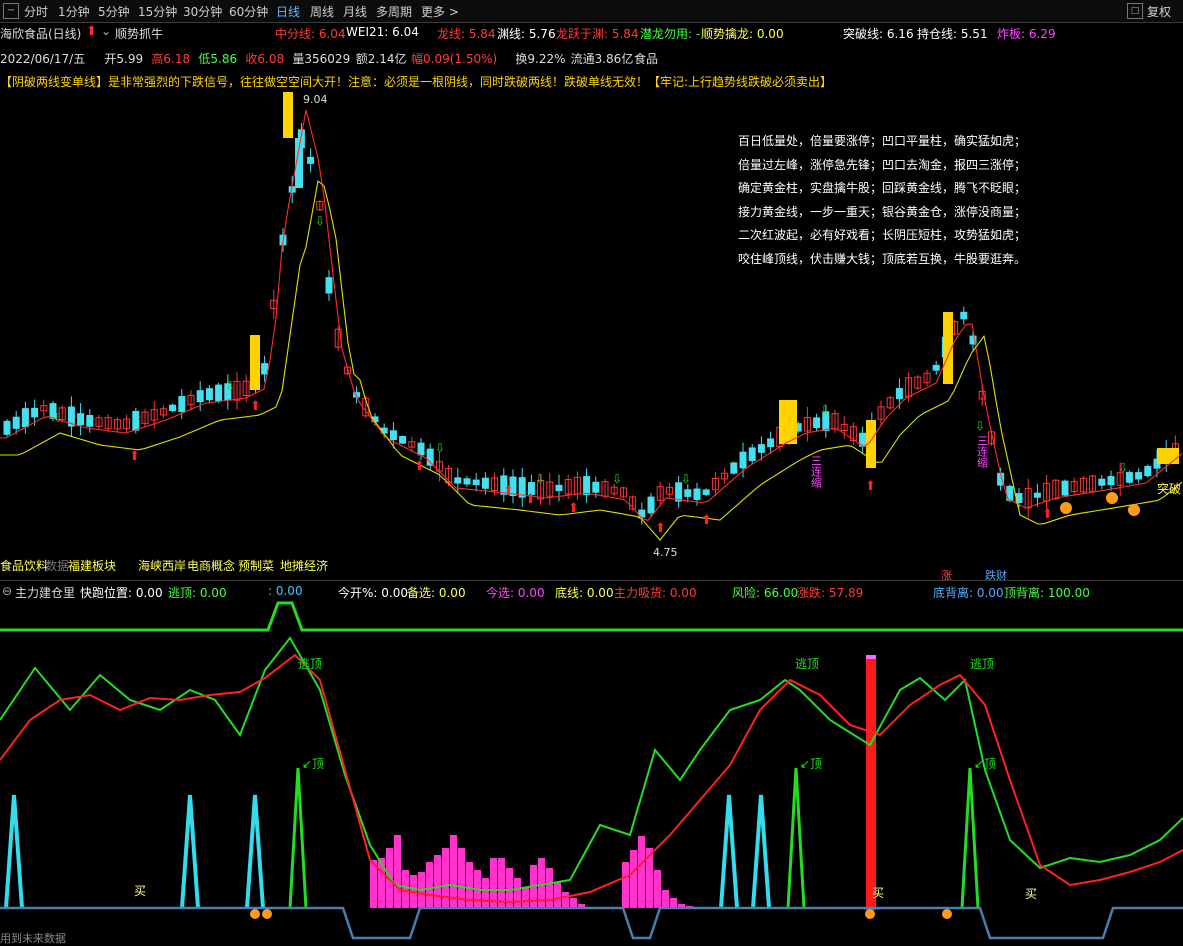 This screenshot has width=1183, height=946. What do you see at coordinates (882, 188) in the screenshot?
I see `poem-line: 确定黄金柱，实盘擒牛股；回踩黄金线，腾飞不眨眼；` at bounding box center [882, 188].